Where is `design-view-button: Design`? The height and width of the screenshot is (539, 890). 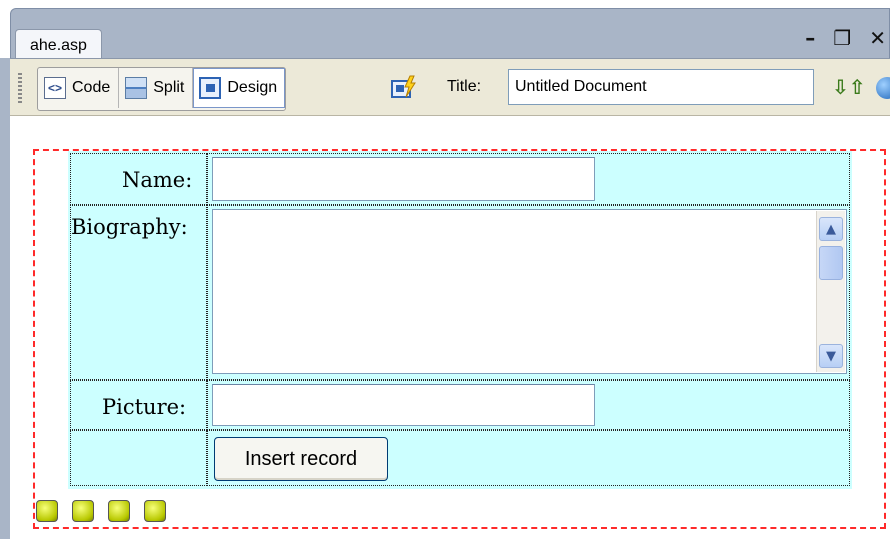
design-view-button: Design is located at coordinates (239, 88).